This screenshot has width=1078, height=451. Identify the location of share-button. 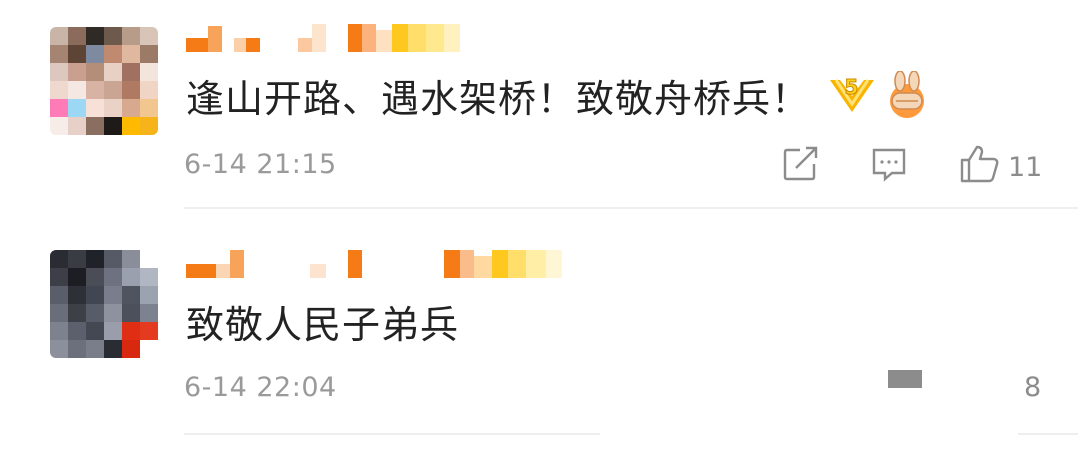
(801, 167).